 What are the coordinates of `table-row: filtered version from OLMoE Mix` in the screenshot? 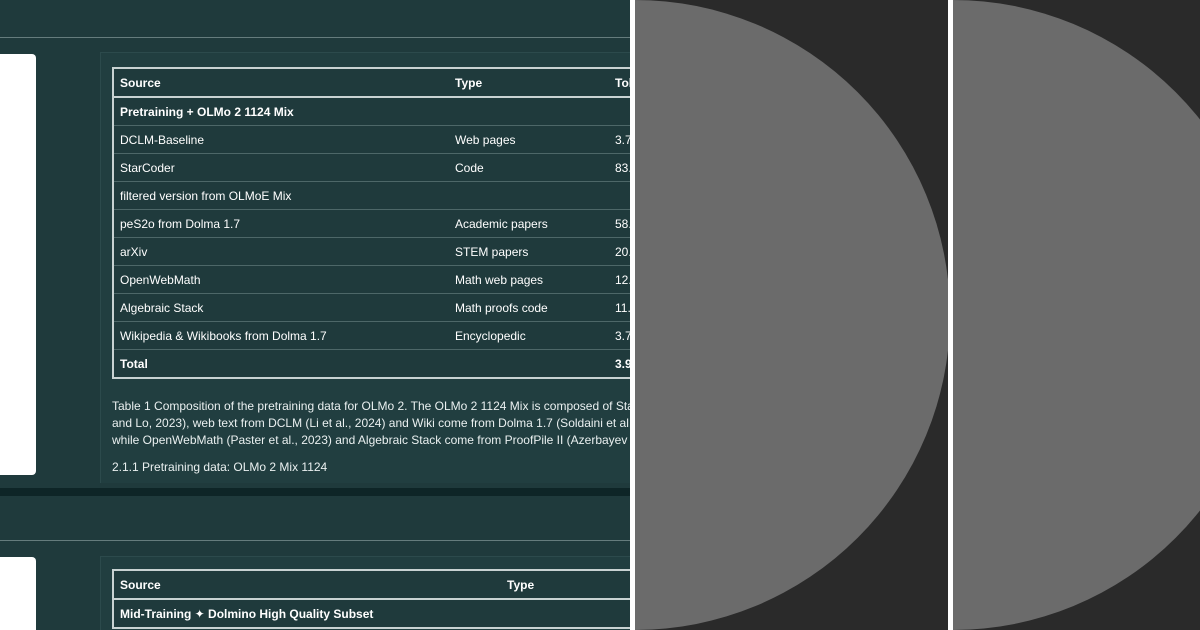 It's located at (371, 195).